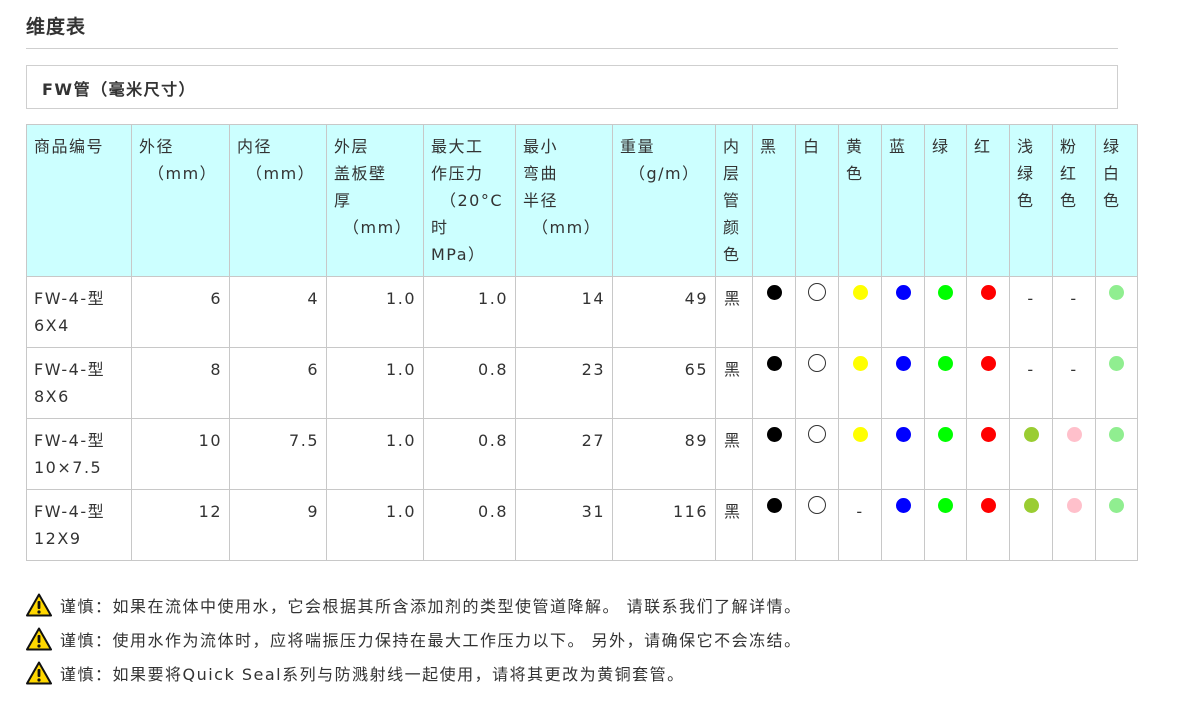 This screenshot has width=1185, height=716. What do you see at coordinates (157, 146) in the screenshot?
I see `header-text: 外径` at bounding box center [157, 146].